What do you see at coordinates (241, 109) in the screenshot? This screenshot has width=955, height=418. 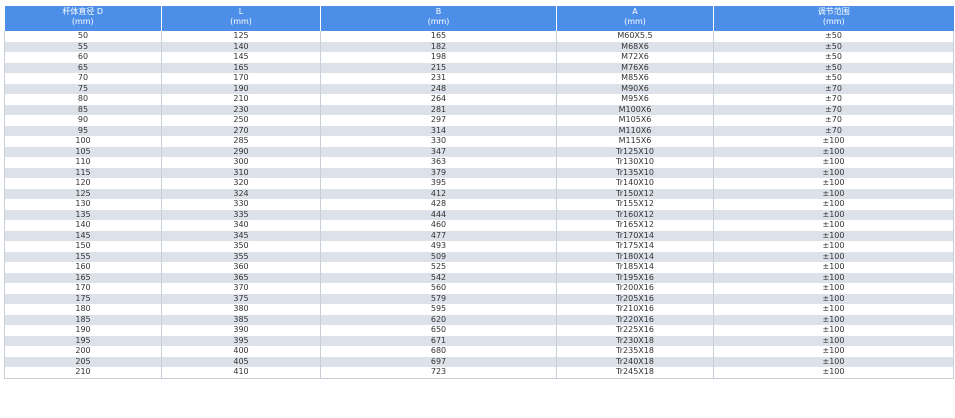 I see `cell-l: 230` at bounding box center [241, 109].